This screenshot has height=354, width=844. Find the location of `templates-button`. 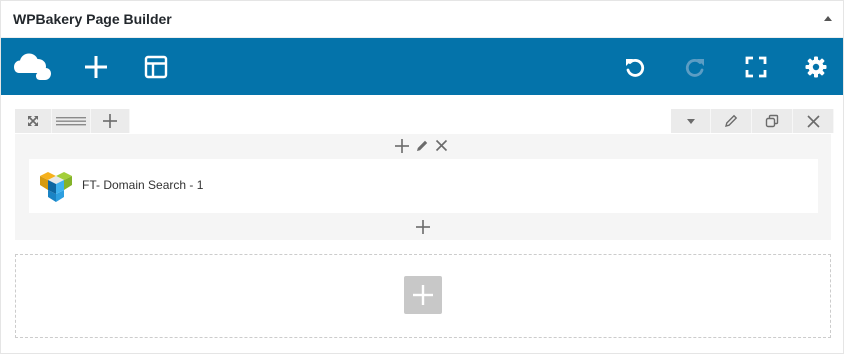

templates-button is located at coordinates (156, 66).